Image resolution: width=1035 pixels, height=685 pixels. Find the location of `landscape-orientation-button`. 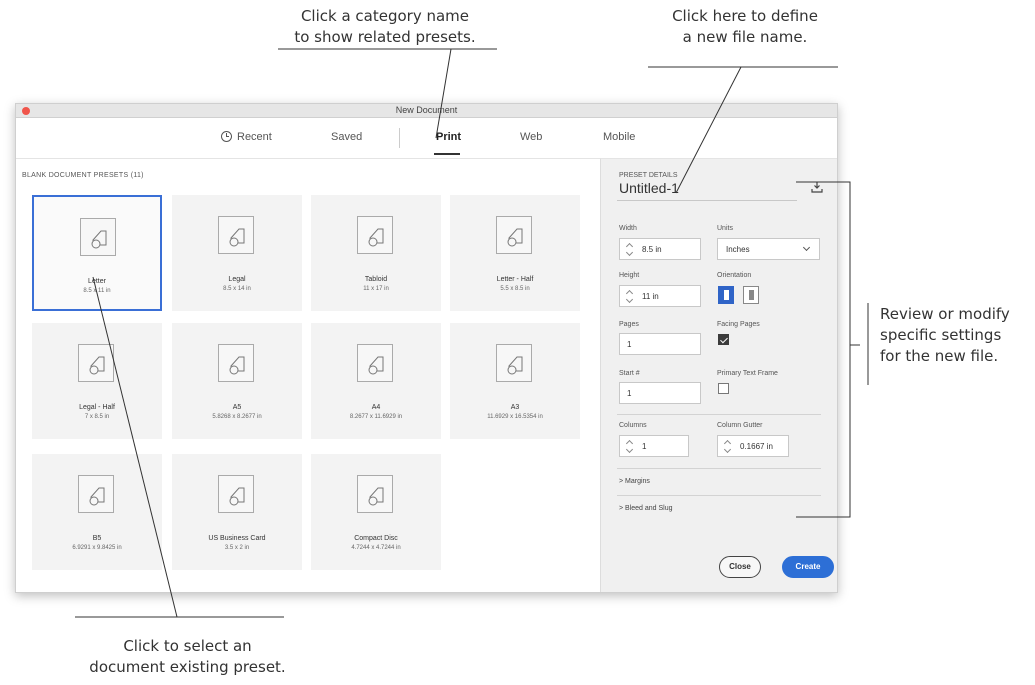

landscape-orientation-button is located at coordinates (751, 295).